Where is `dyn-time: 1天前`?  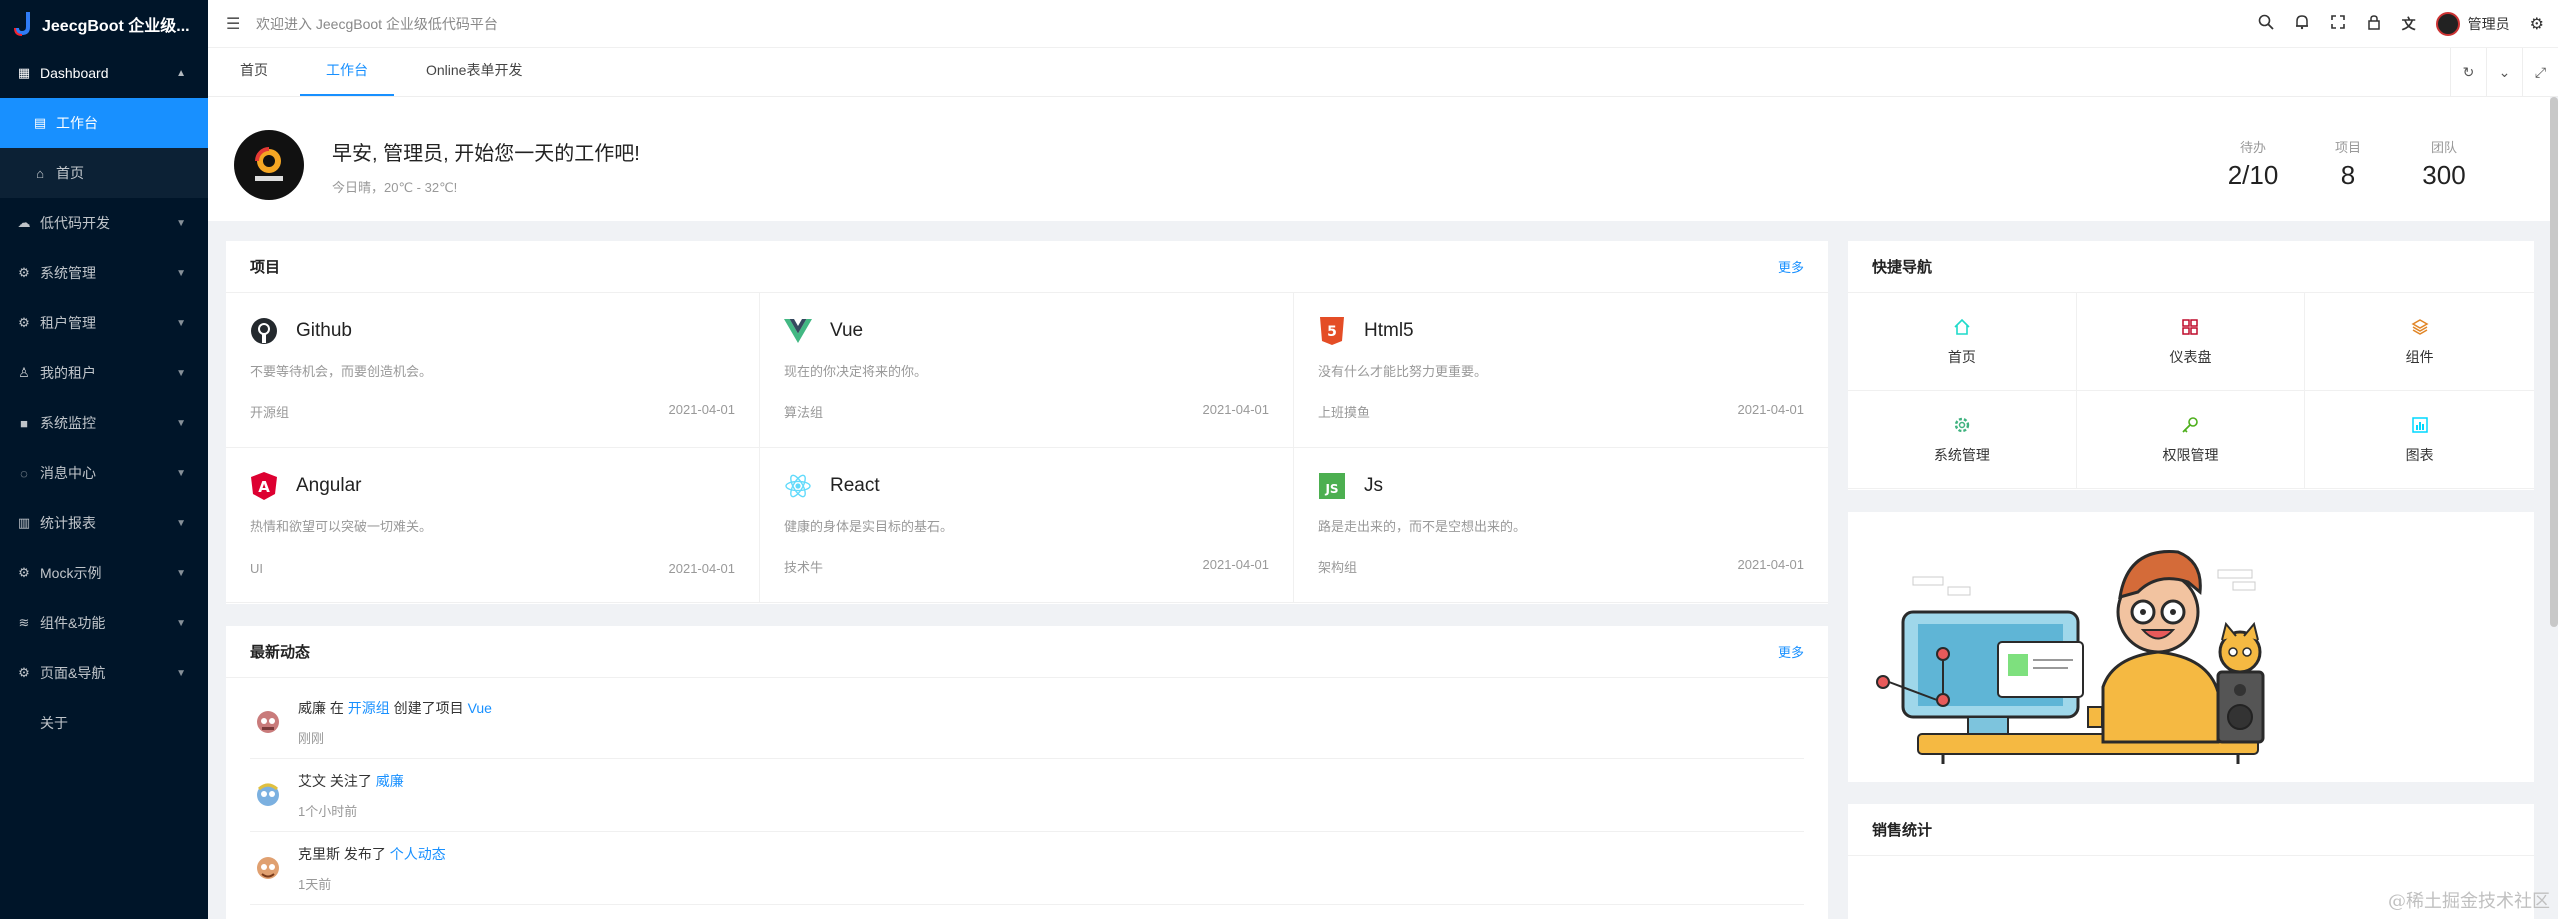
dyn-time: 1天前 is located at coordinates (315, 884).